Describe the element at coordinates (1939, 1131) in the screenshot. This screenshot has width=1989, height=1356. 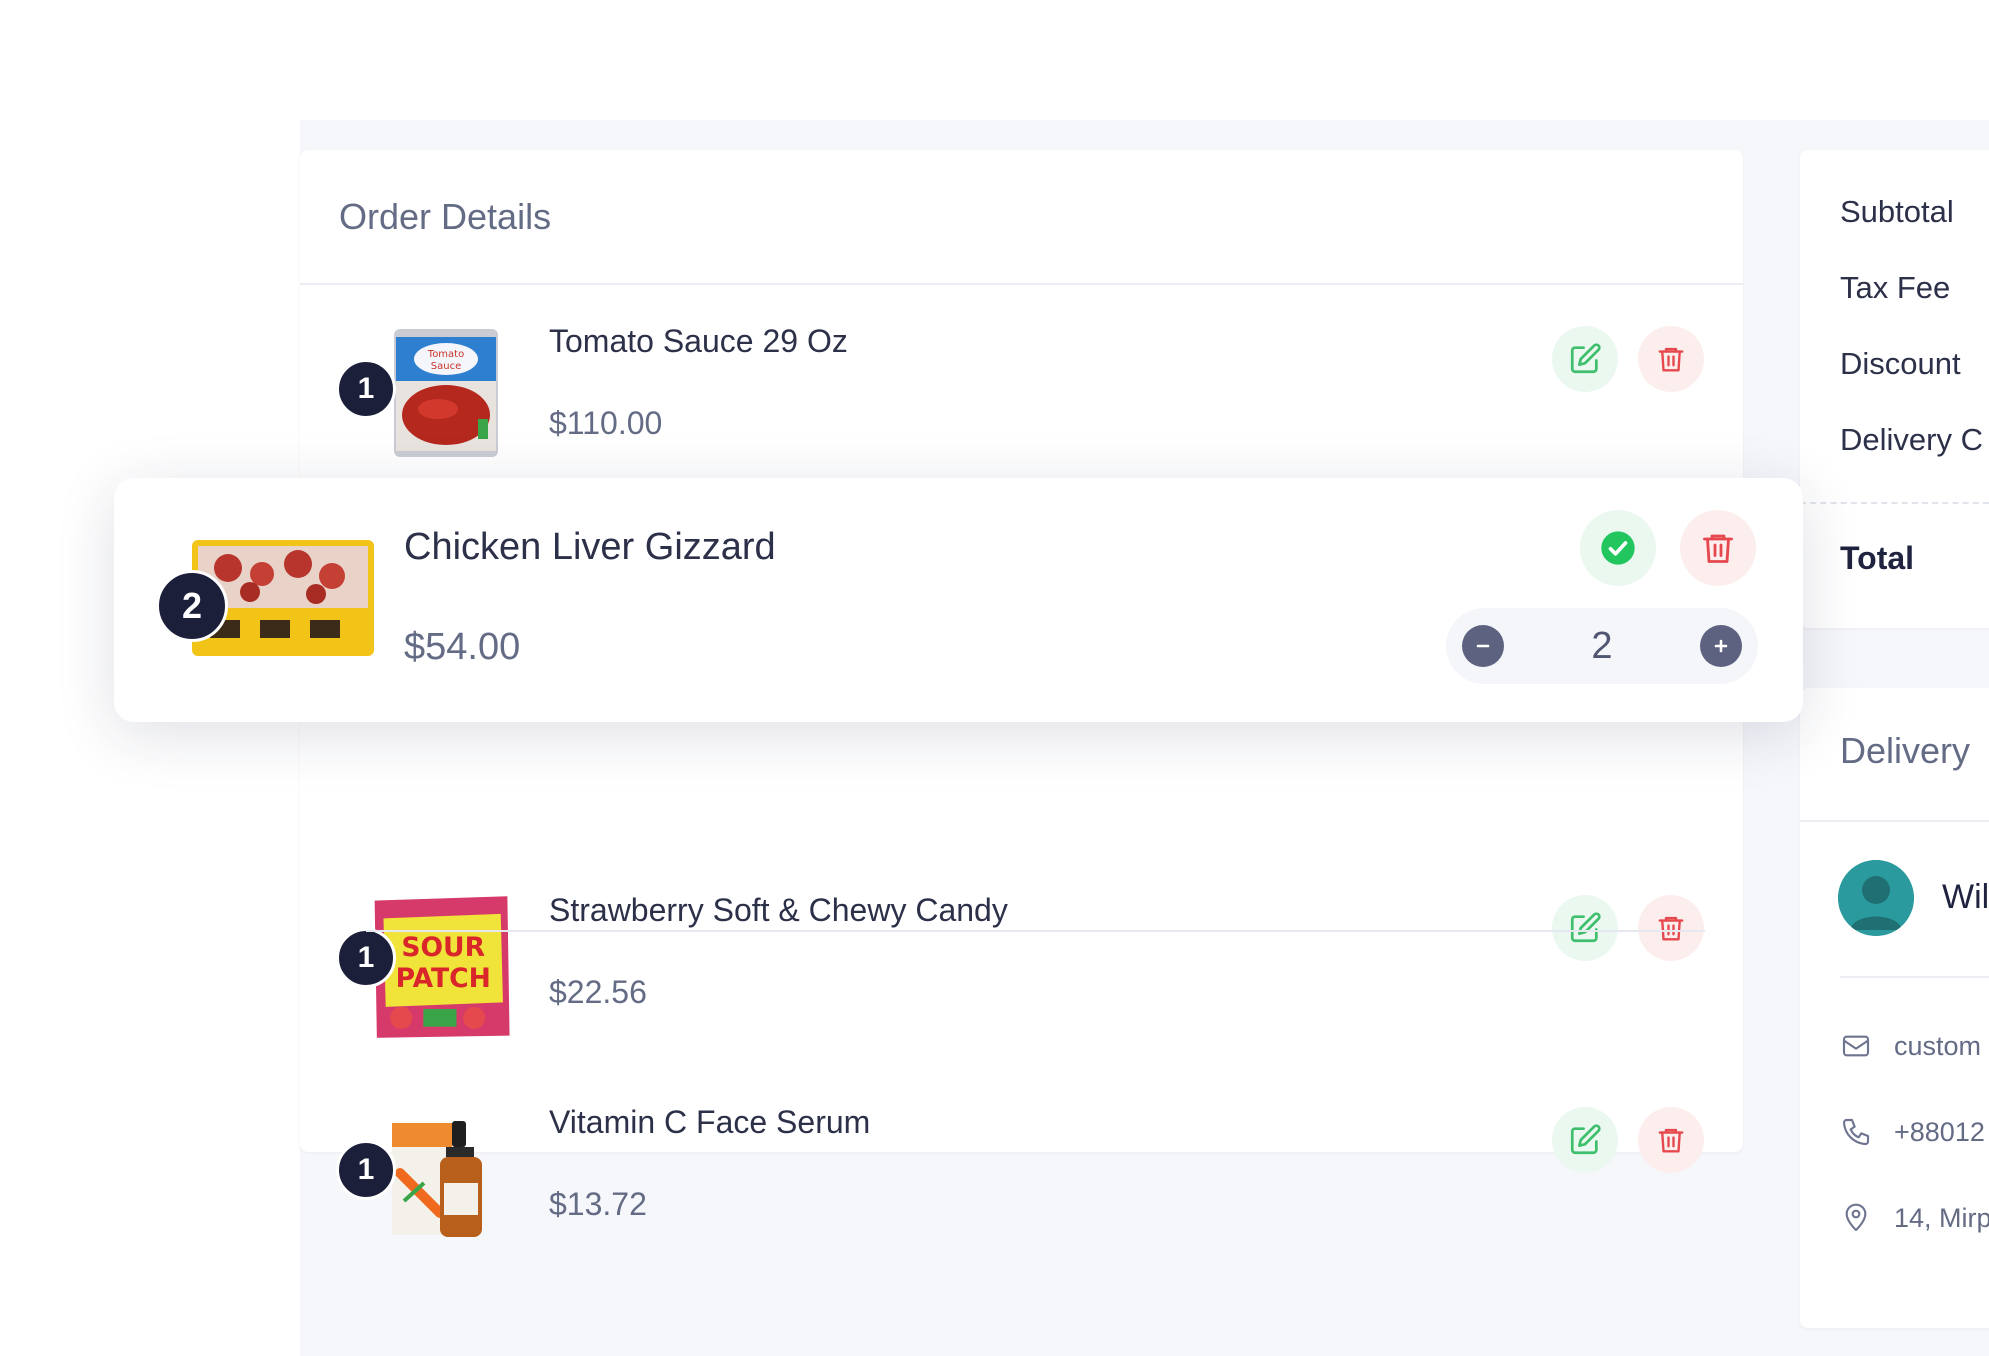
I see `customer-phone: +88012` at that location.